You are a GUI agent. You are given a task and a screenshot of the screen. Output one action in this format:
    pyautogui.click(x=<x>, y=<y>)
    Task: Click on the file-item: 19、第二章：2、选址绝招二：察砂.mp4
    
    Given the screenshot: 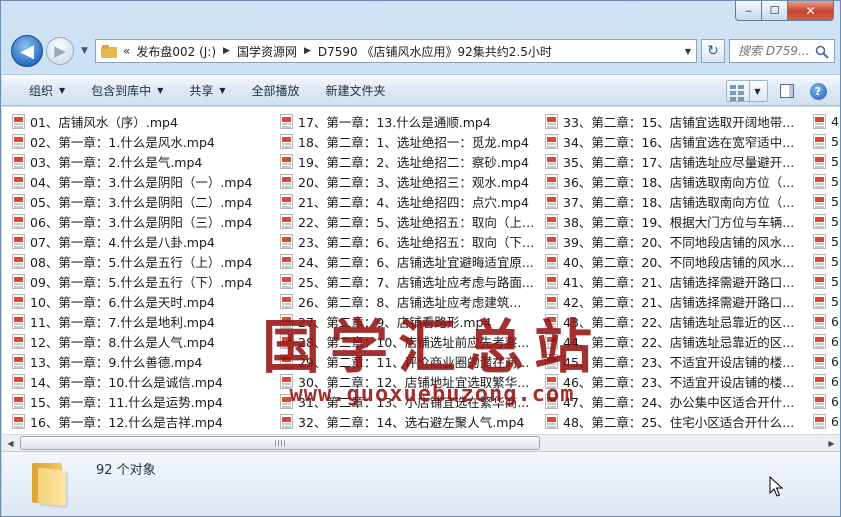 What is the action you would take?
    pyautogui.click(x=408, y=161)
    